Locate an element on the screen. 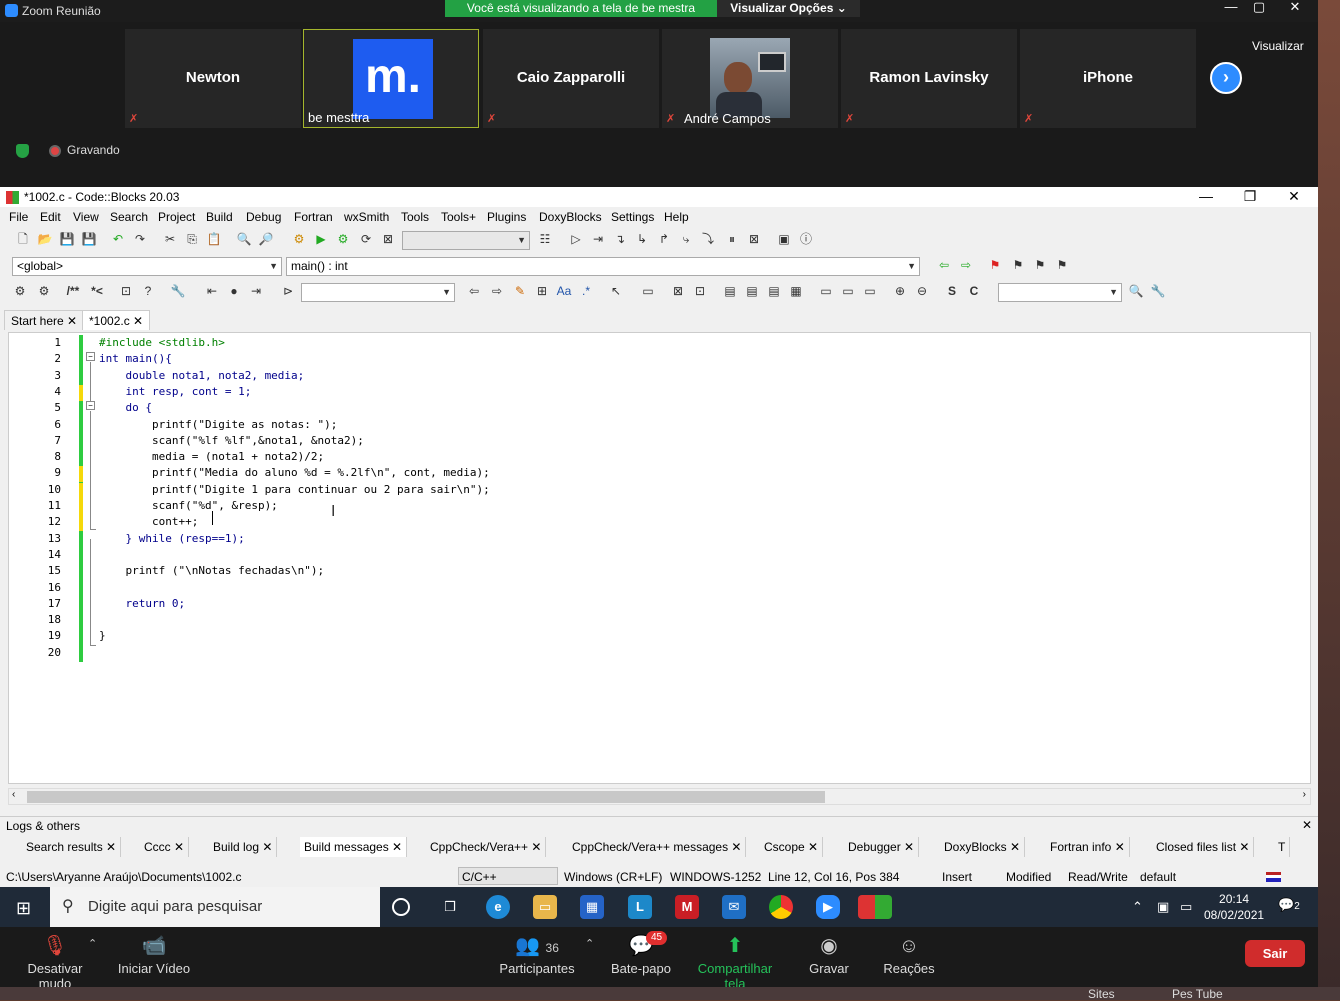 The width and height of the screenshot is (1340, 1001). step-out-icon: ↱ is located at coordinates (664, 240).